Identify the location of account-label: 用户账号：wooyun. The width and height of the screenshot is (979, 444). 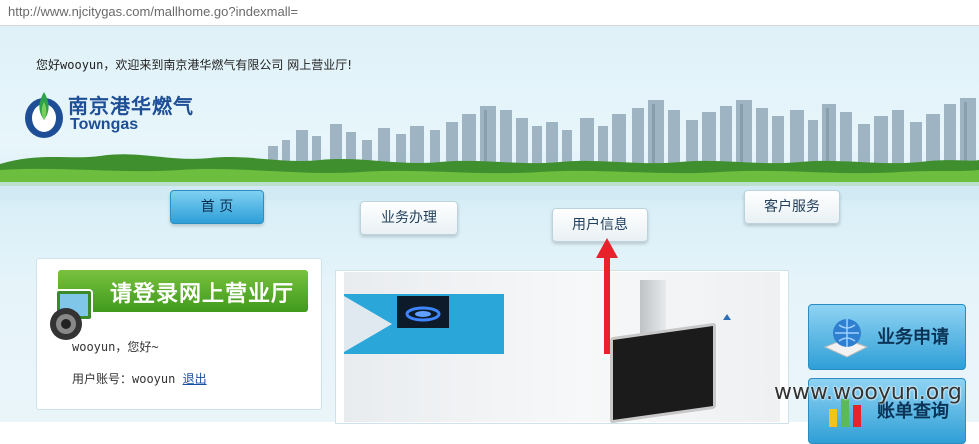
(124, 379).